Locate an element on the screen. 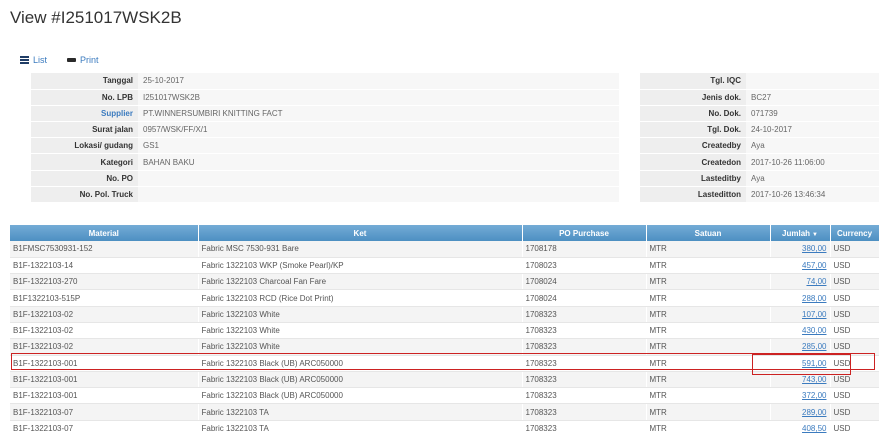  column-header-material: Material is located at coordinates (104, 233).